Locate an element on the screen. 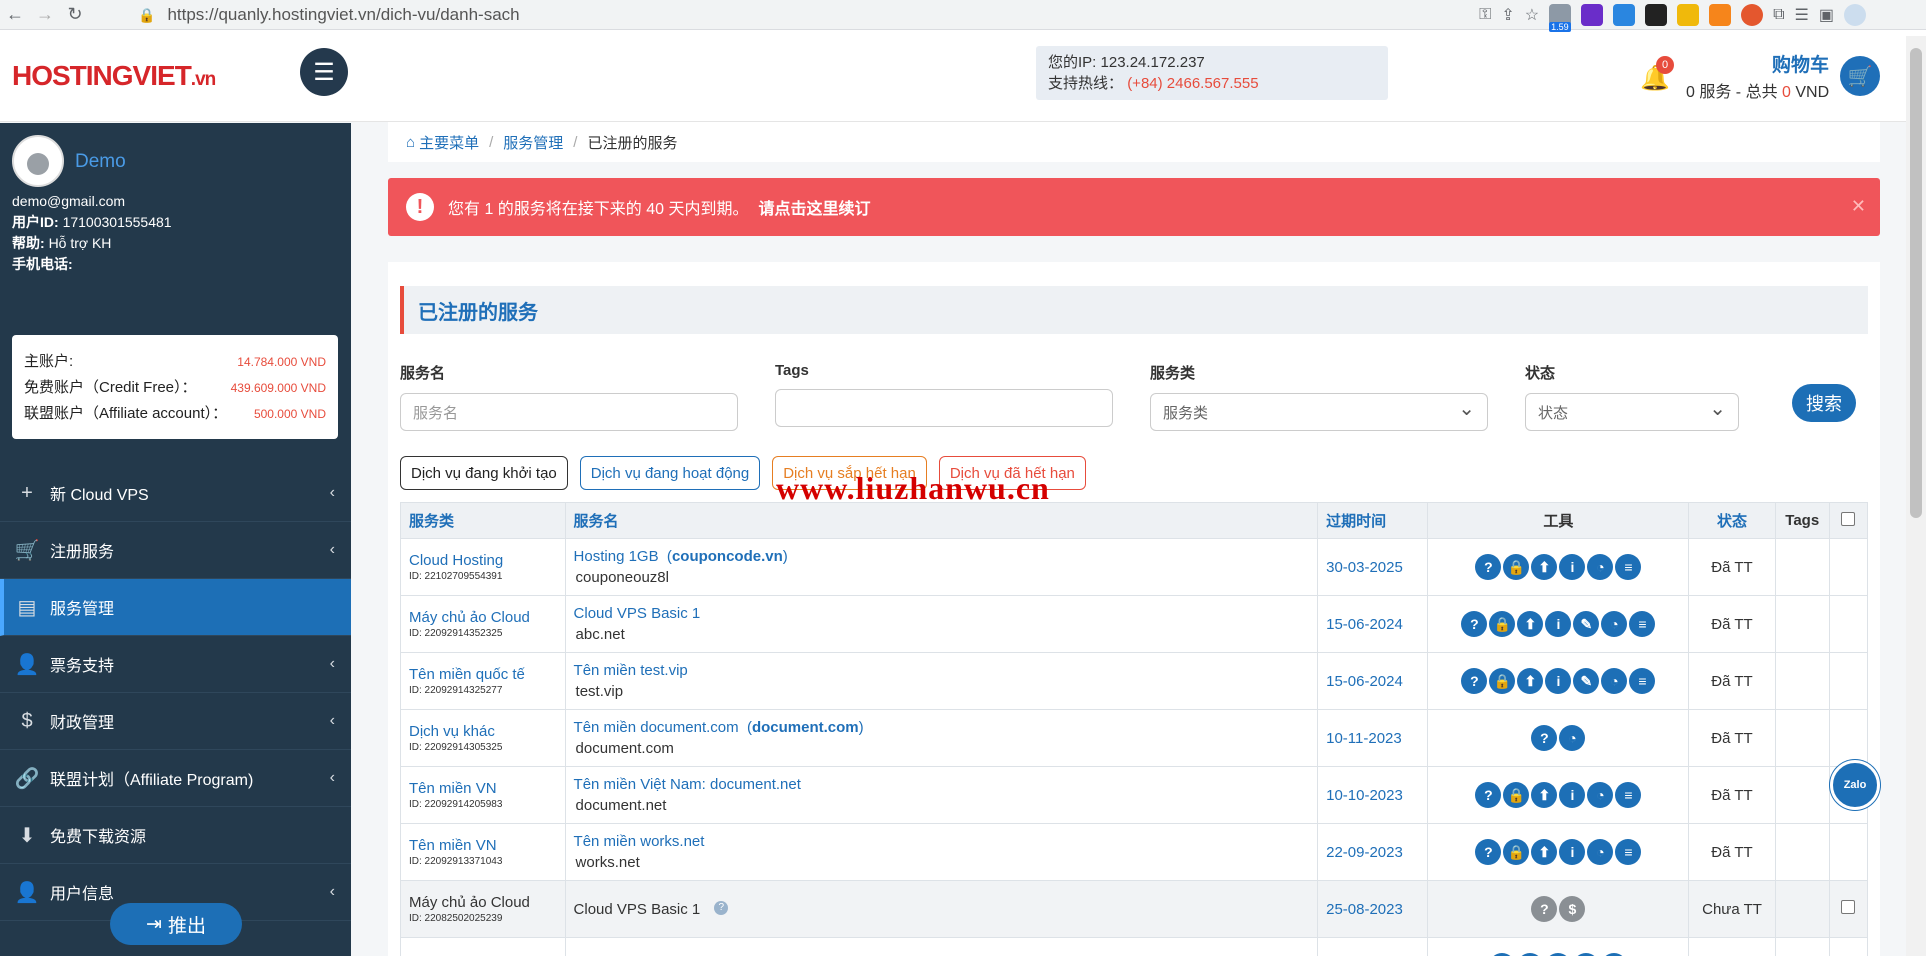  page-scrollbar is located at coordinates (1916, 496).